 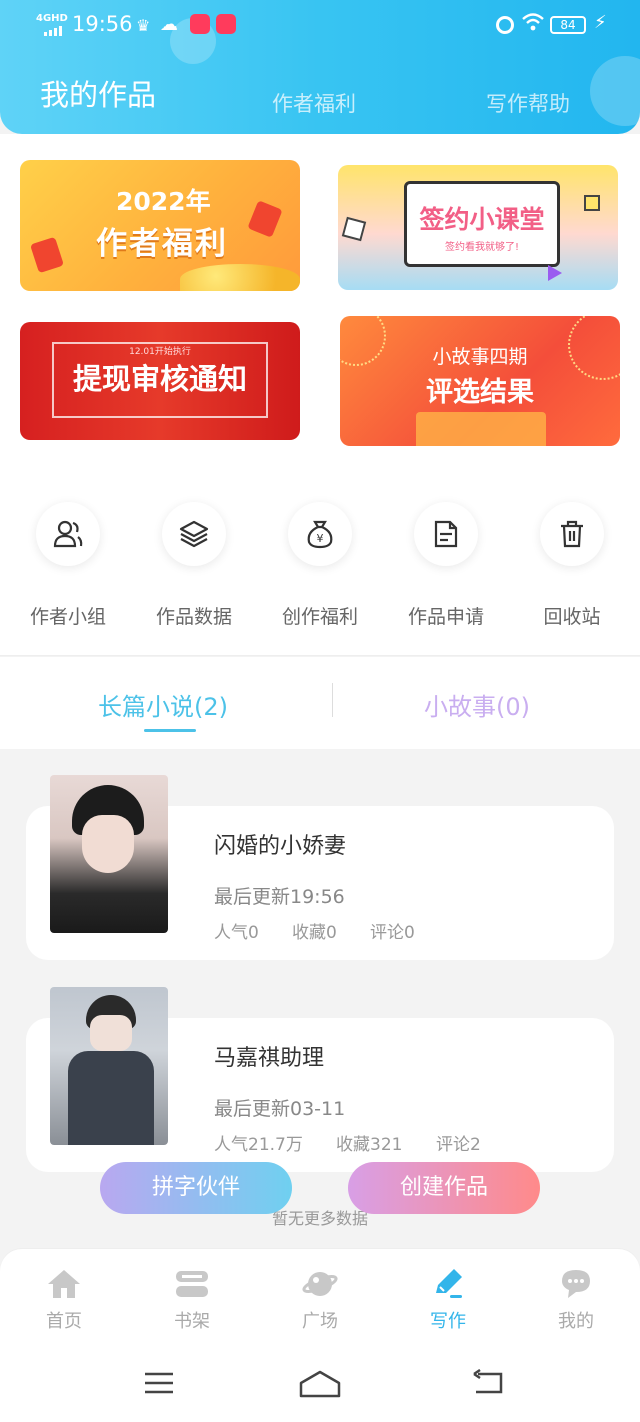 I want to click on quick-recycle-bin: 回收站, so click(x=572, y=565).